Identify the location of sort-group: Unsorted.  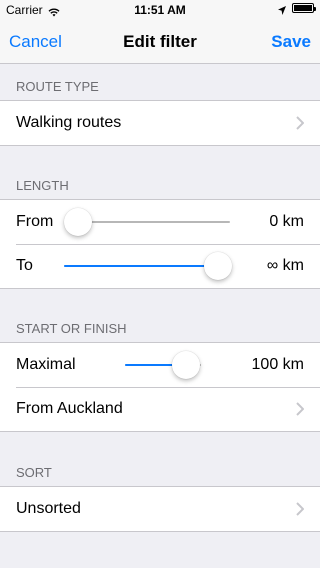
(160, 509).